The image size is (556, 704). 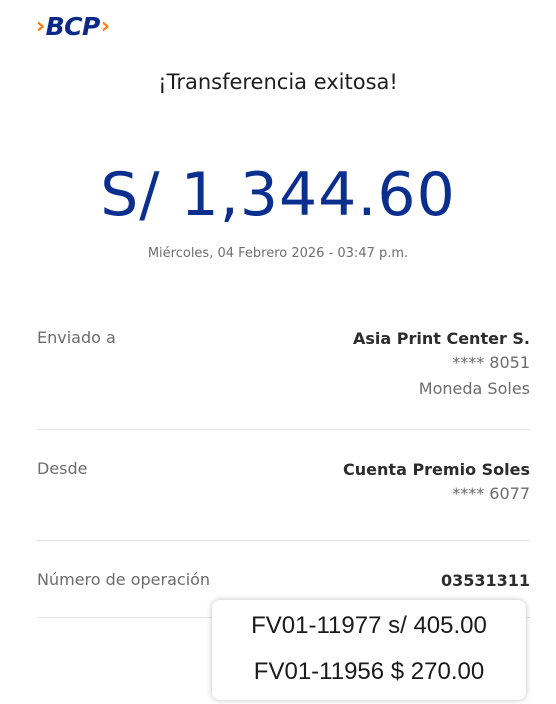 I want to click on source-row: Desde Cuenta Premio Soles **** 6077, so click(x=283, y=489).